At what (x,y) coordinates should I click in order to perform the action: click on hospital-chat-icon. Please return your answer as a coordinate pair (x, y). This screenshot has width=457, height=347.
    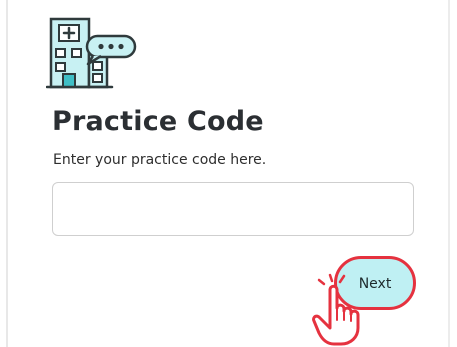
    Looking at the image, I should click on (91, 53).